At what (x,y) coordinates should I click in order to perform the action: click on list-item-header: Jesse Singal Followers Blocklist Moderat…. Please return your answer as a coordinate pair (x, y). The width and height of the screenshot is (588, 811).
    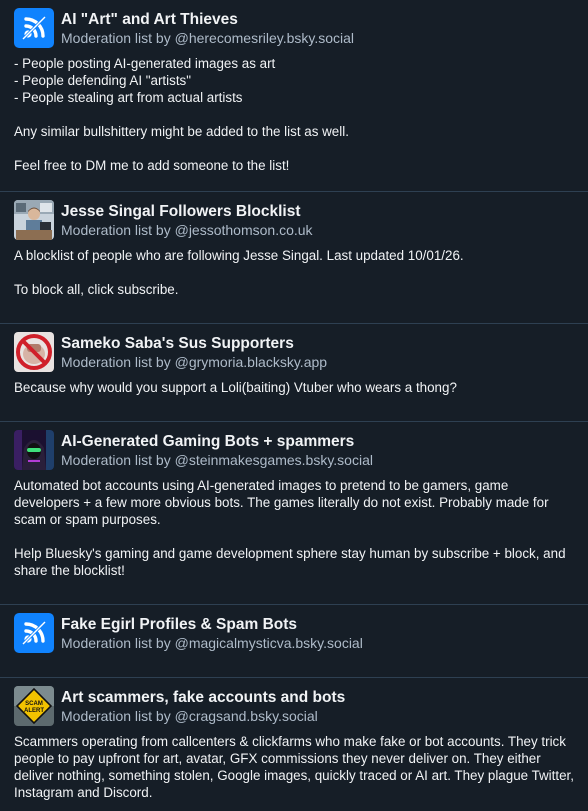
    Looking at the image, I should click on (294, 220).